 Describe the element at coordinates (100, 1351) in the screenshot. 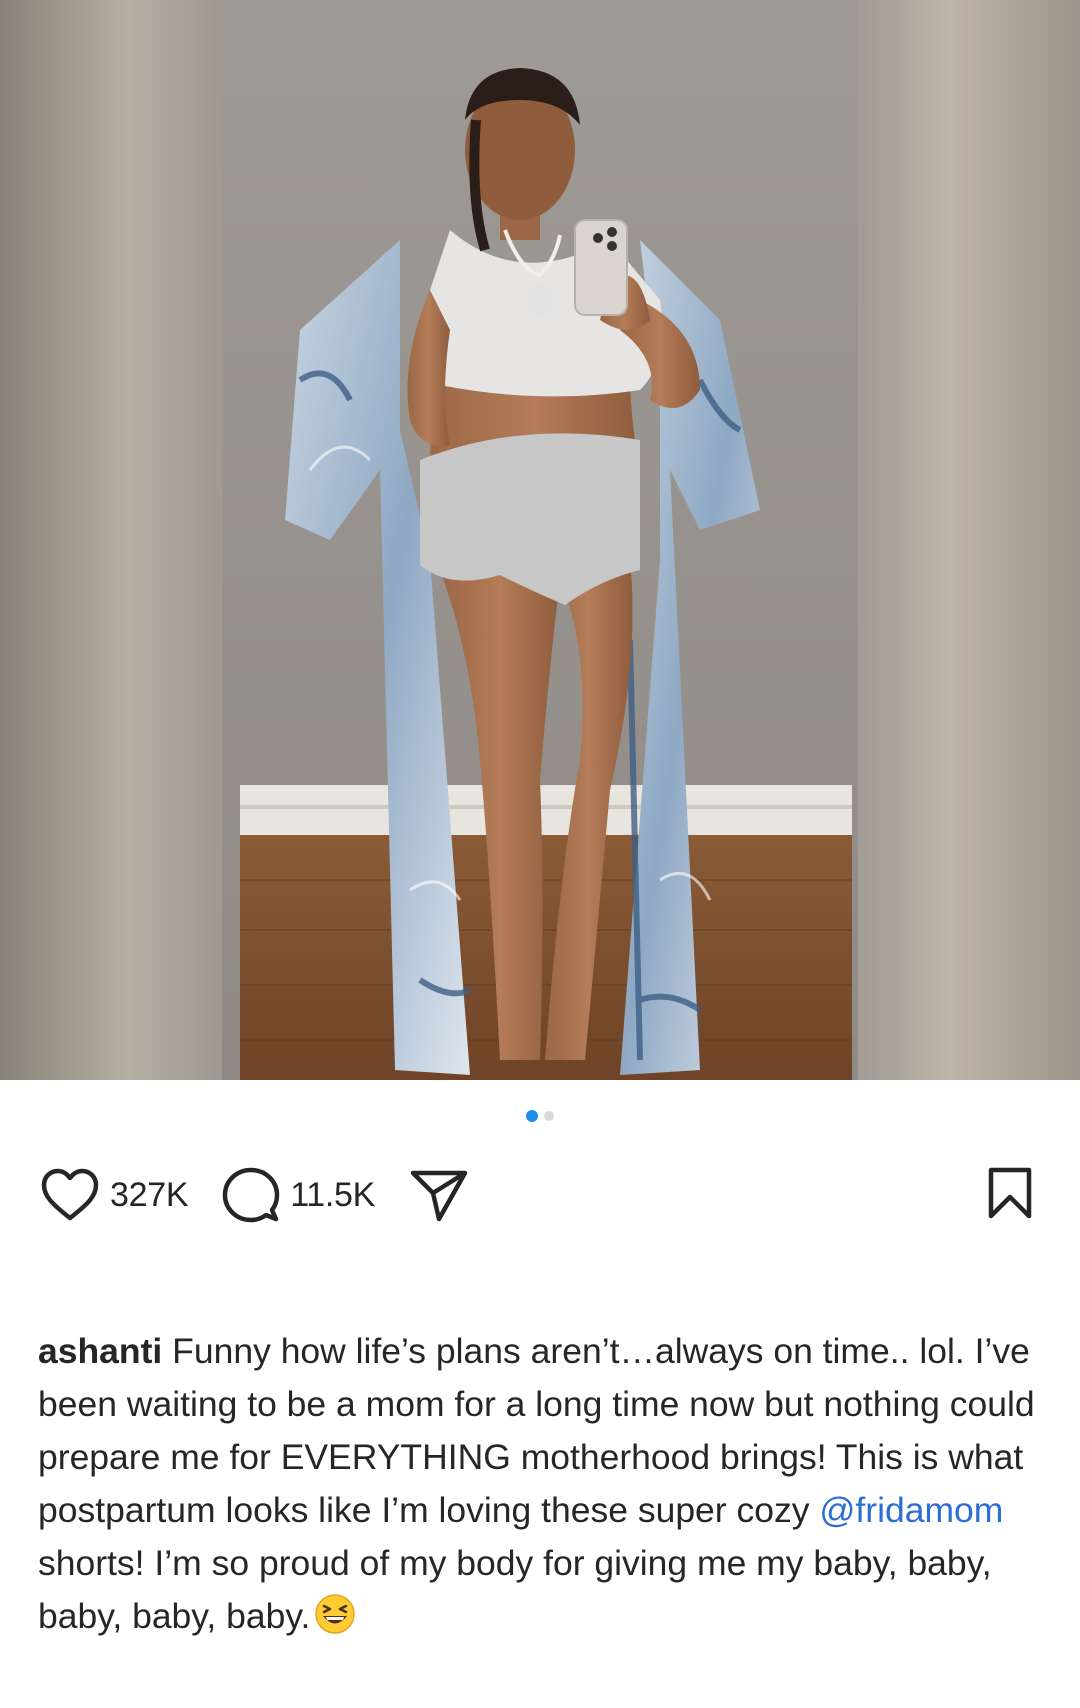

I see `caption-username: ashanti` at that location.